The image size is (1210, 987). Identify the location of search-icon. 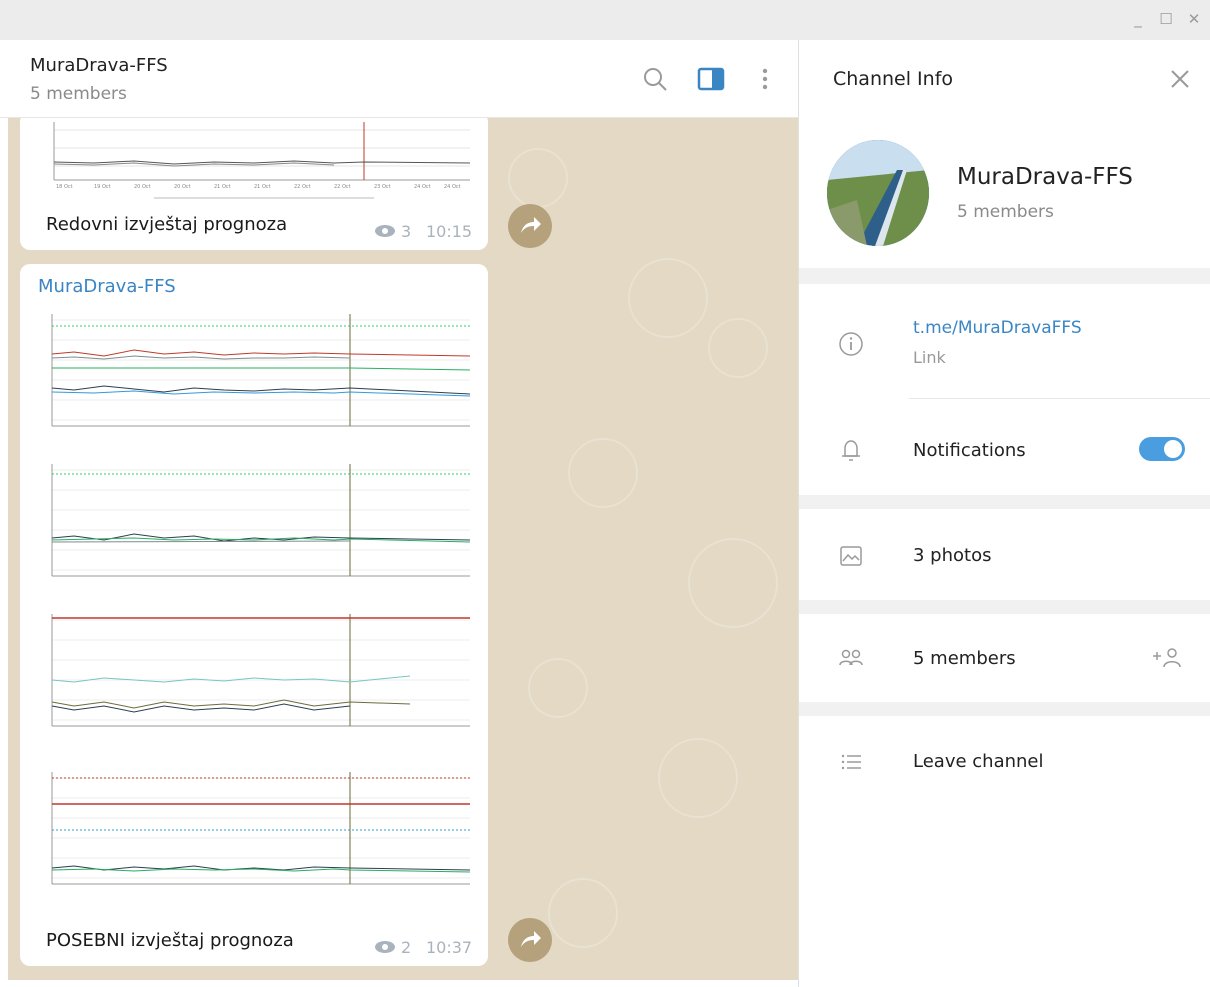
(655, 79).